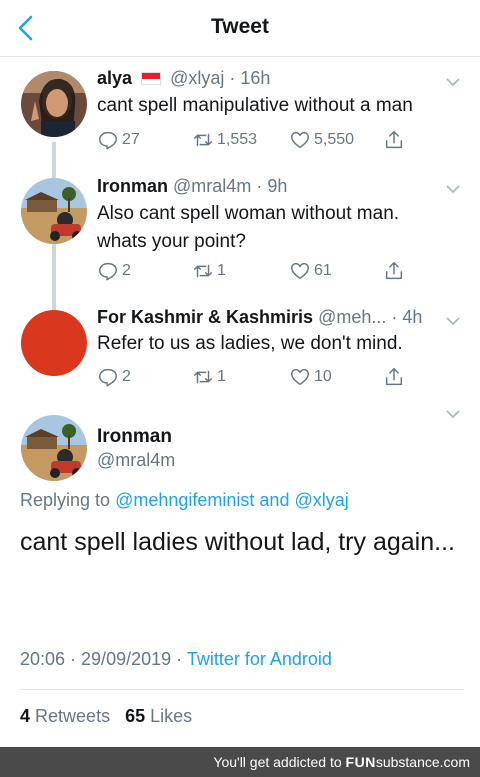 This screenshot has width=480, height=777. I want to click on tweet-actions: 2 1 61, so click(257, 271).